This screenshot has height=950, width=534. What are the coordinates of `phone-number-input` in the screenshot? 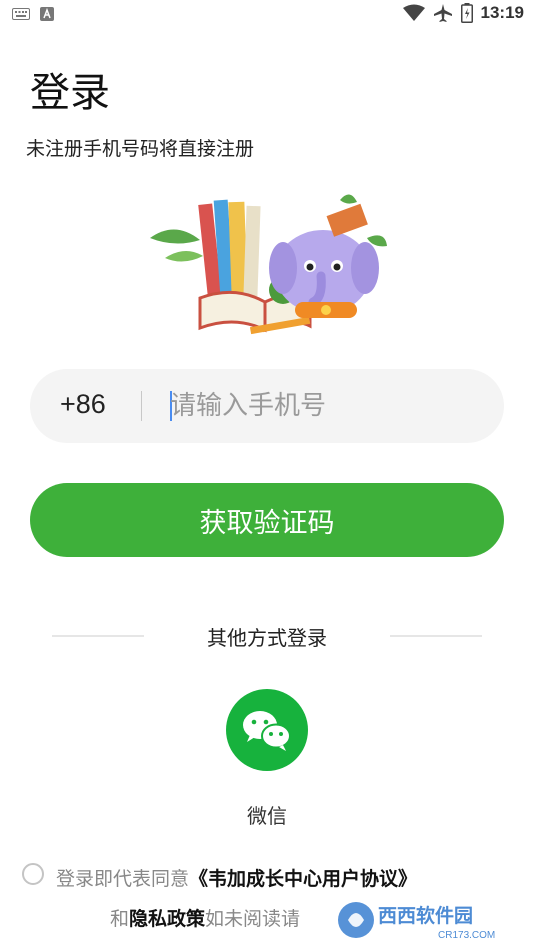 It's located at (320, 406).